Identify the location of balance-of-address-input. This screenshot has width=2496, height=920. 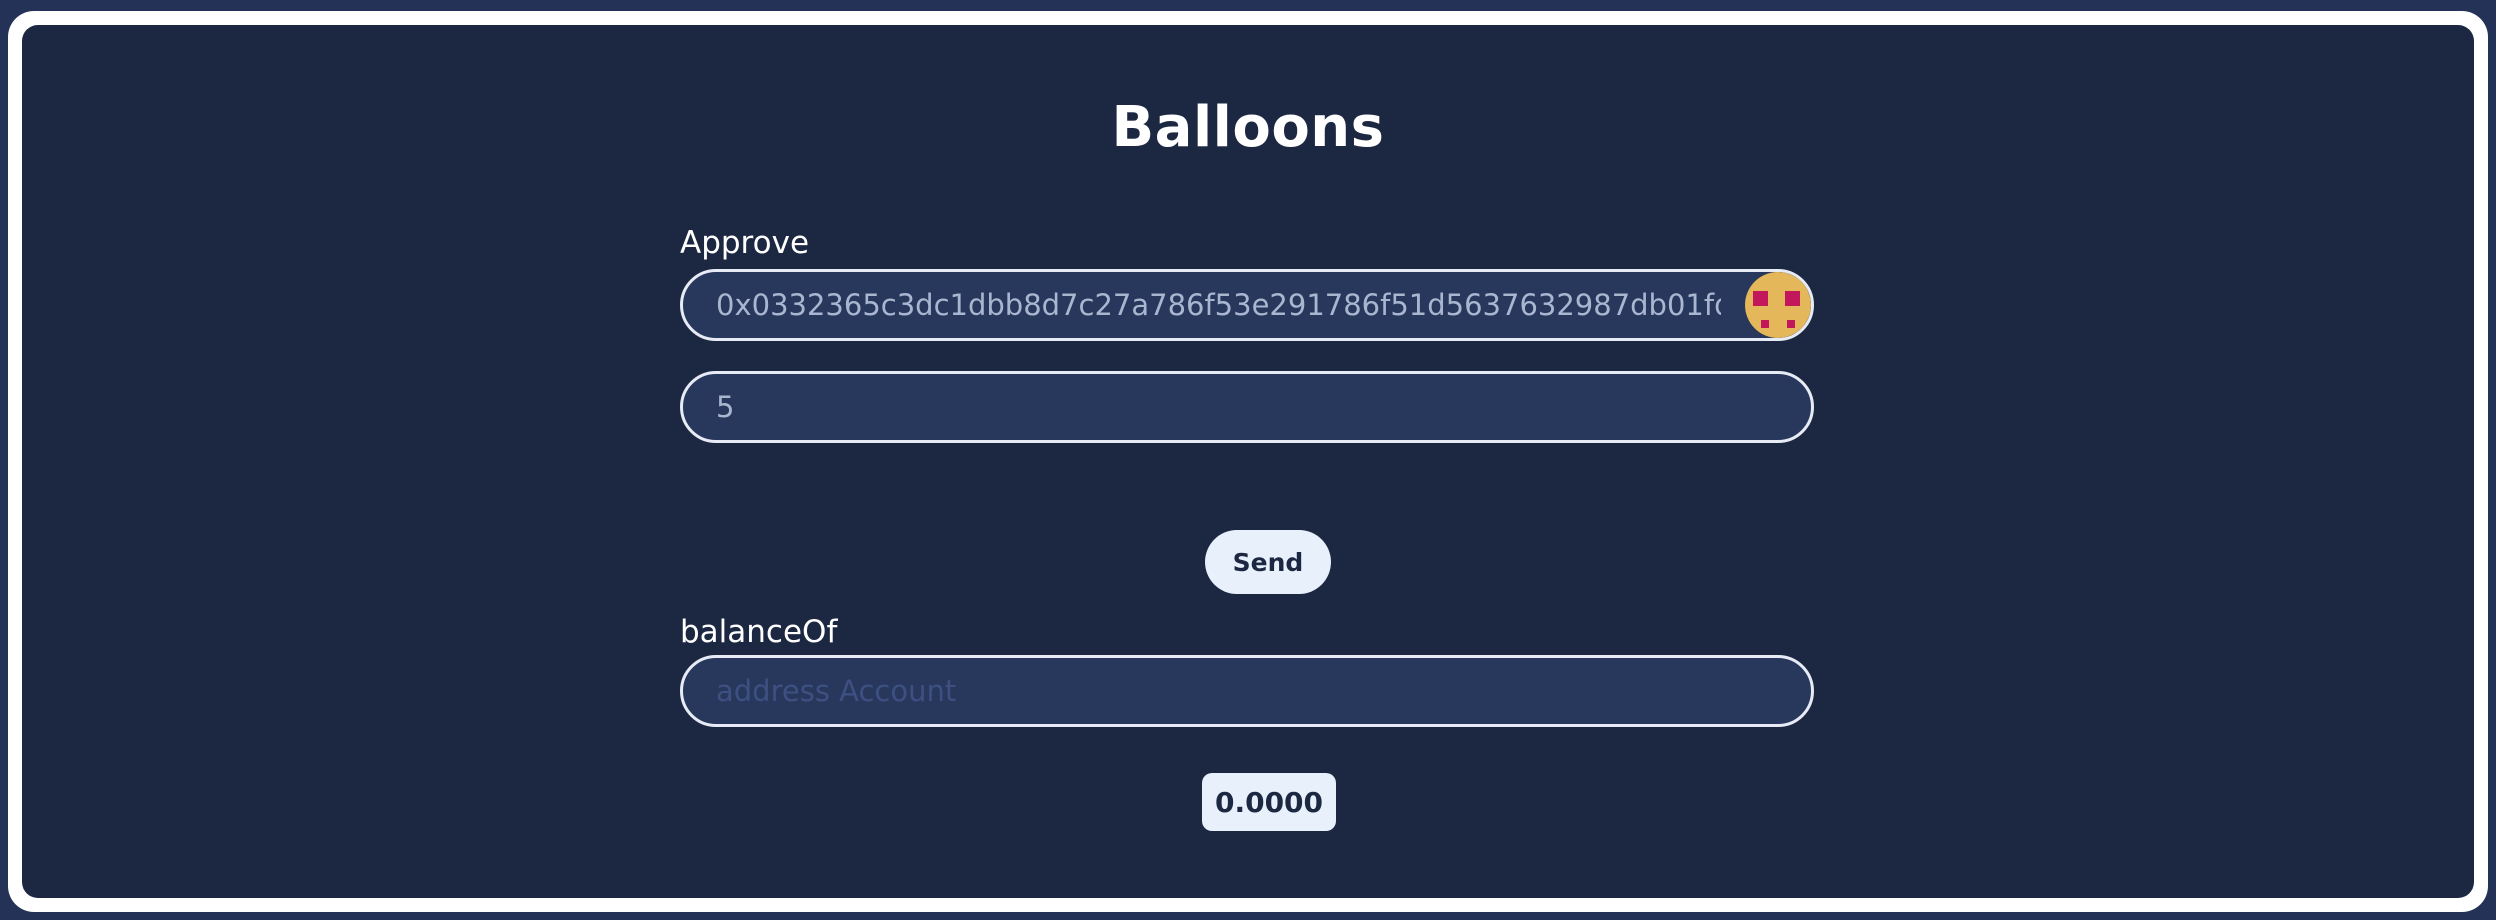
(1247, 691).